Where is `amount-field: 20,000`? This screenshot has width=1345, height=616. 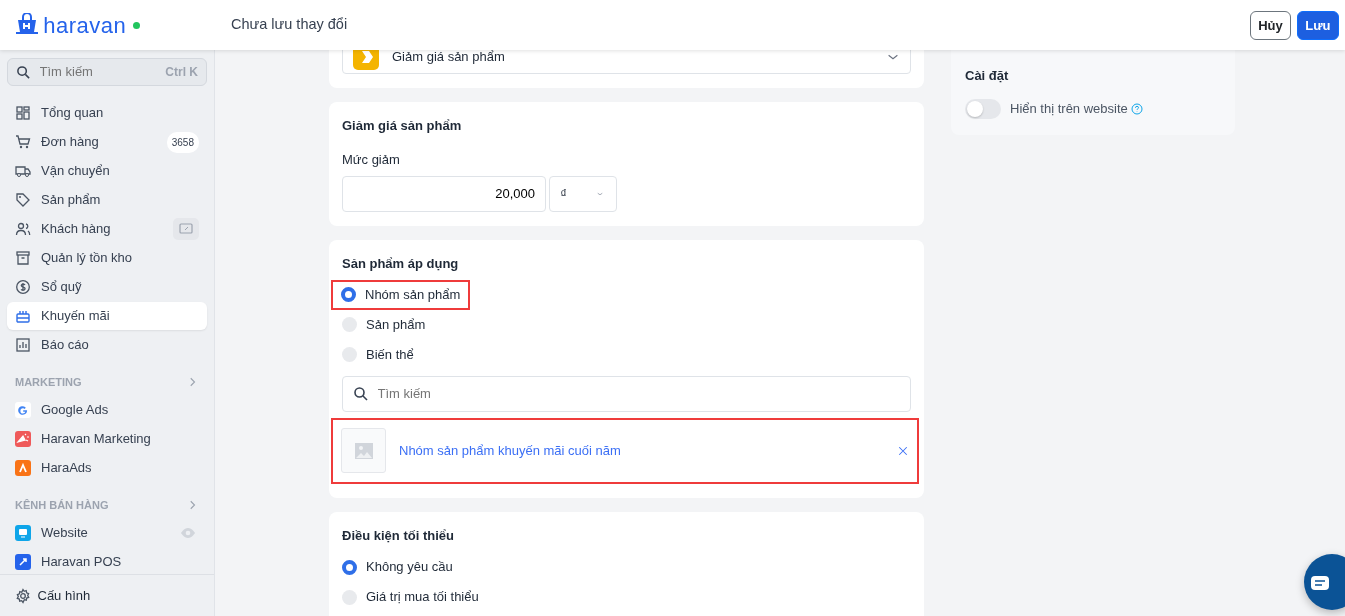 amount-field: 20,000 is located at coordinates (444, 193).